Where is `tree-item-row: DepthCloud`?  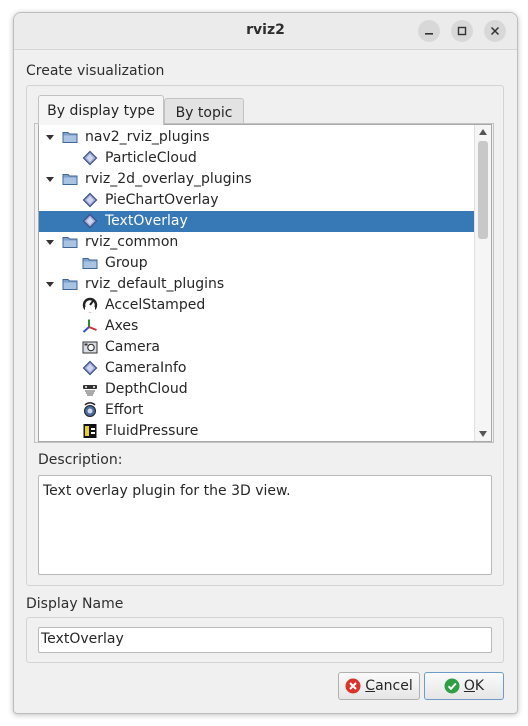 tree-item-row: DepthCloud is located at coordinates (256, 389).